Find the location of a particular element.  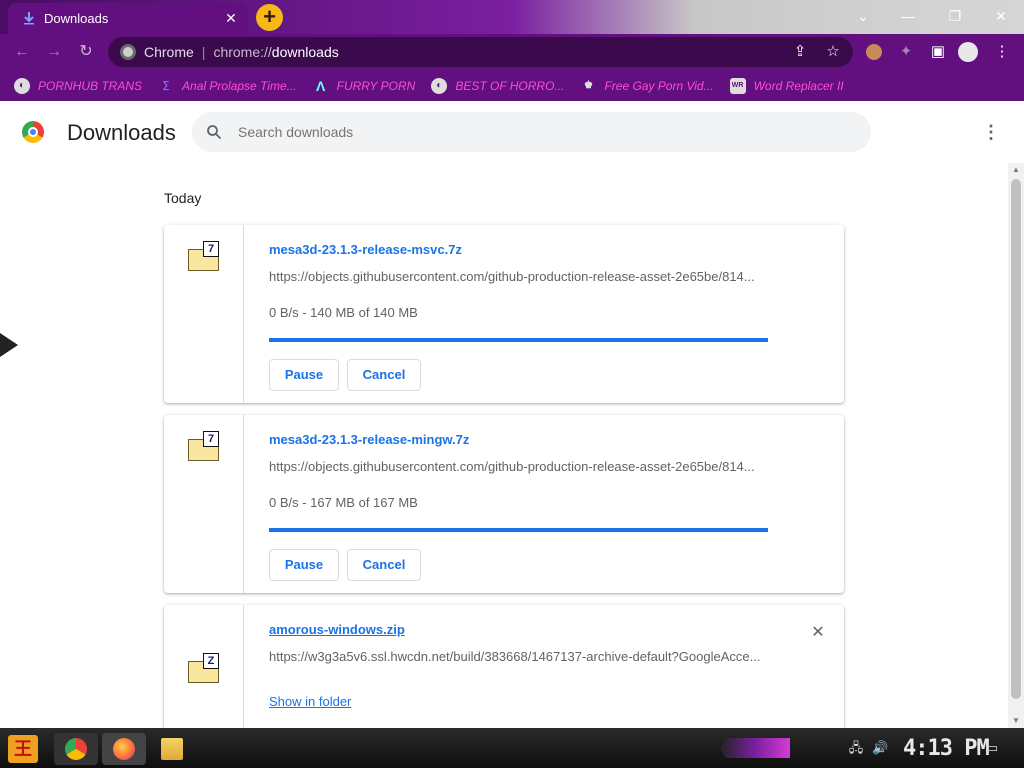

page-scrollbar: ▲ ▼ is located at coordinates (1016, 445).